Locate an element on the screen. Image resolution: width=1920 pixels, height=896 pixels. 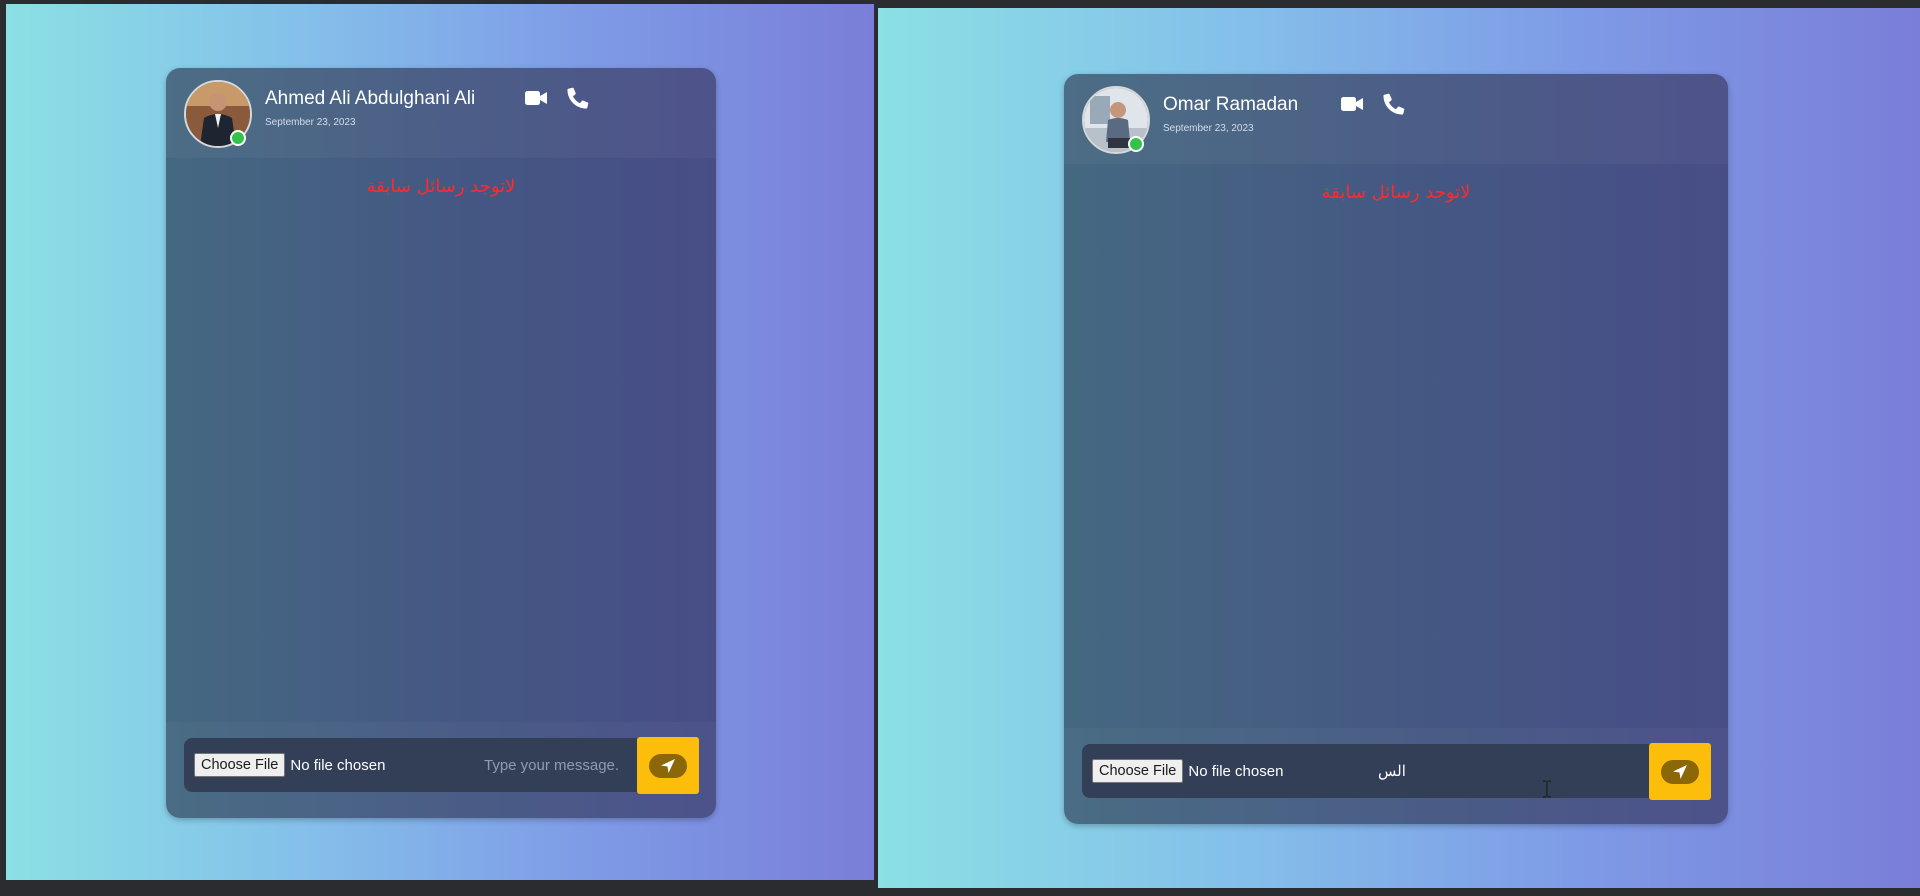
contact-name: Ahmed Ali Abdulghani Ali is located at coordinates (370, 98).